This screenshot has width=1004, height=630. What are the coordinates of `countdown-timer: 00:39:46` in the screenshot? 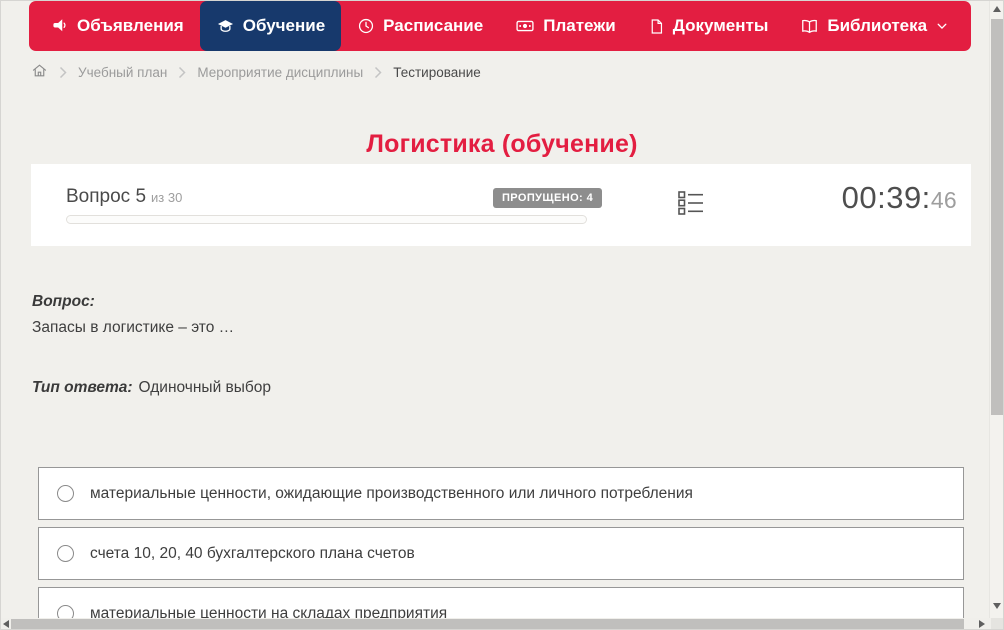 It's located at (899, 198).